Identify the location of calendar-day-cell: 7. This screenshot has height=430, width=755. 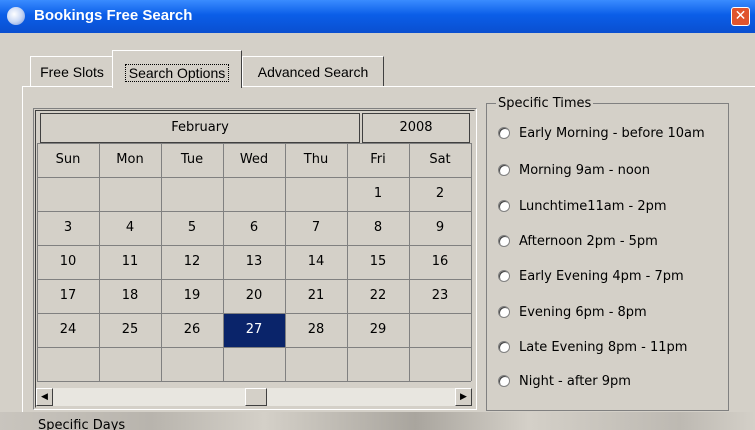
(316, 228).